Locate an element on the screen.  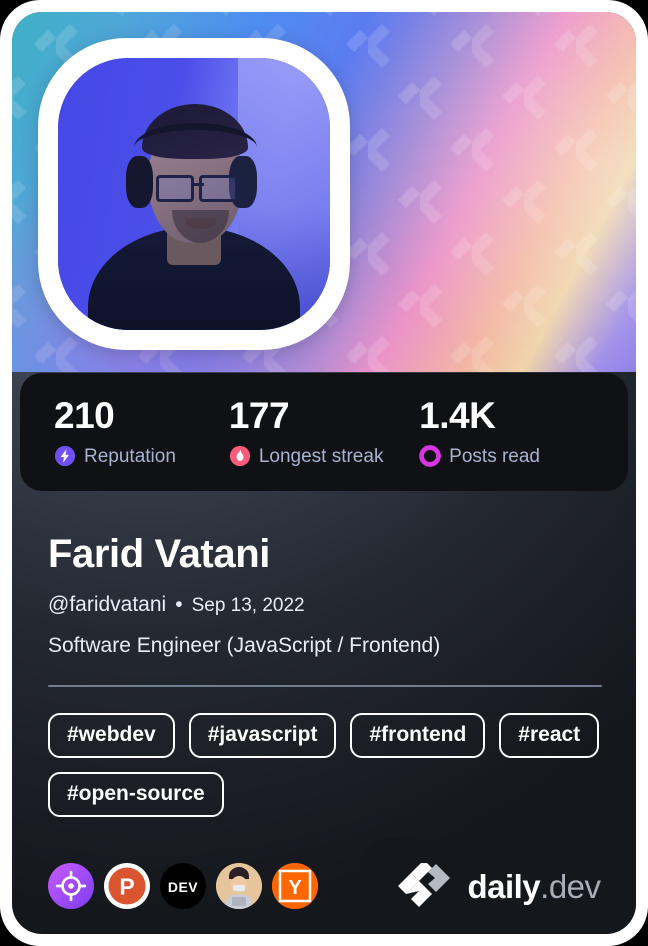
profile-name: Farid Vatani is located at coordinates (159, 554).